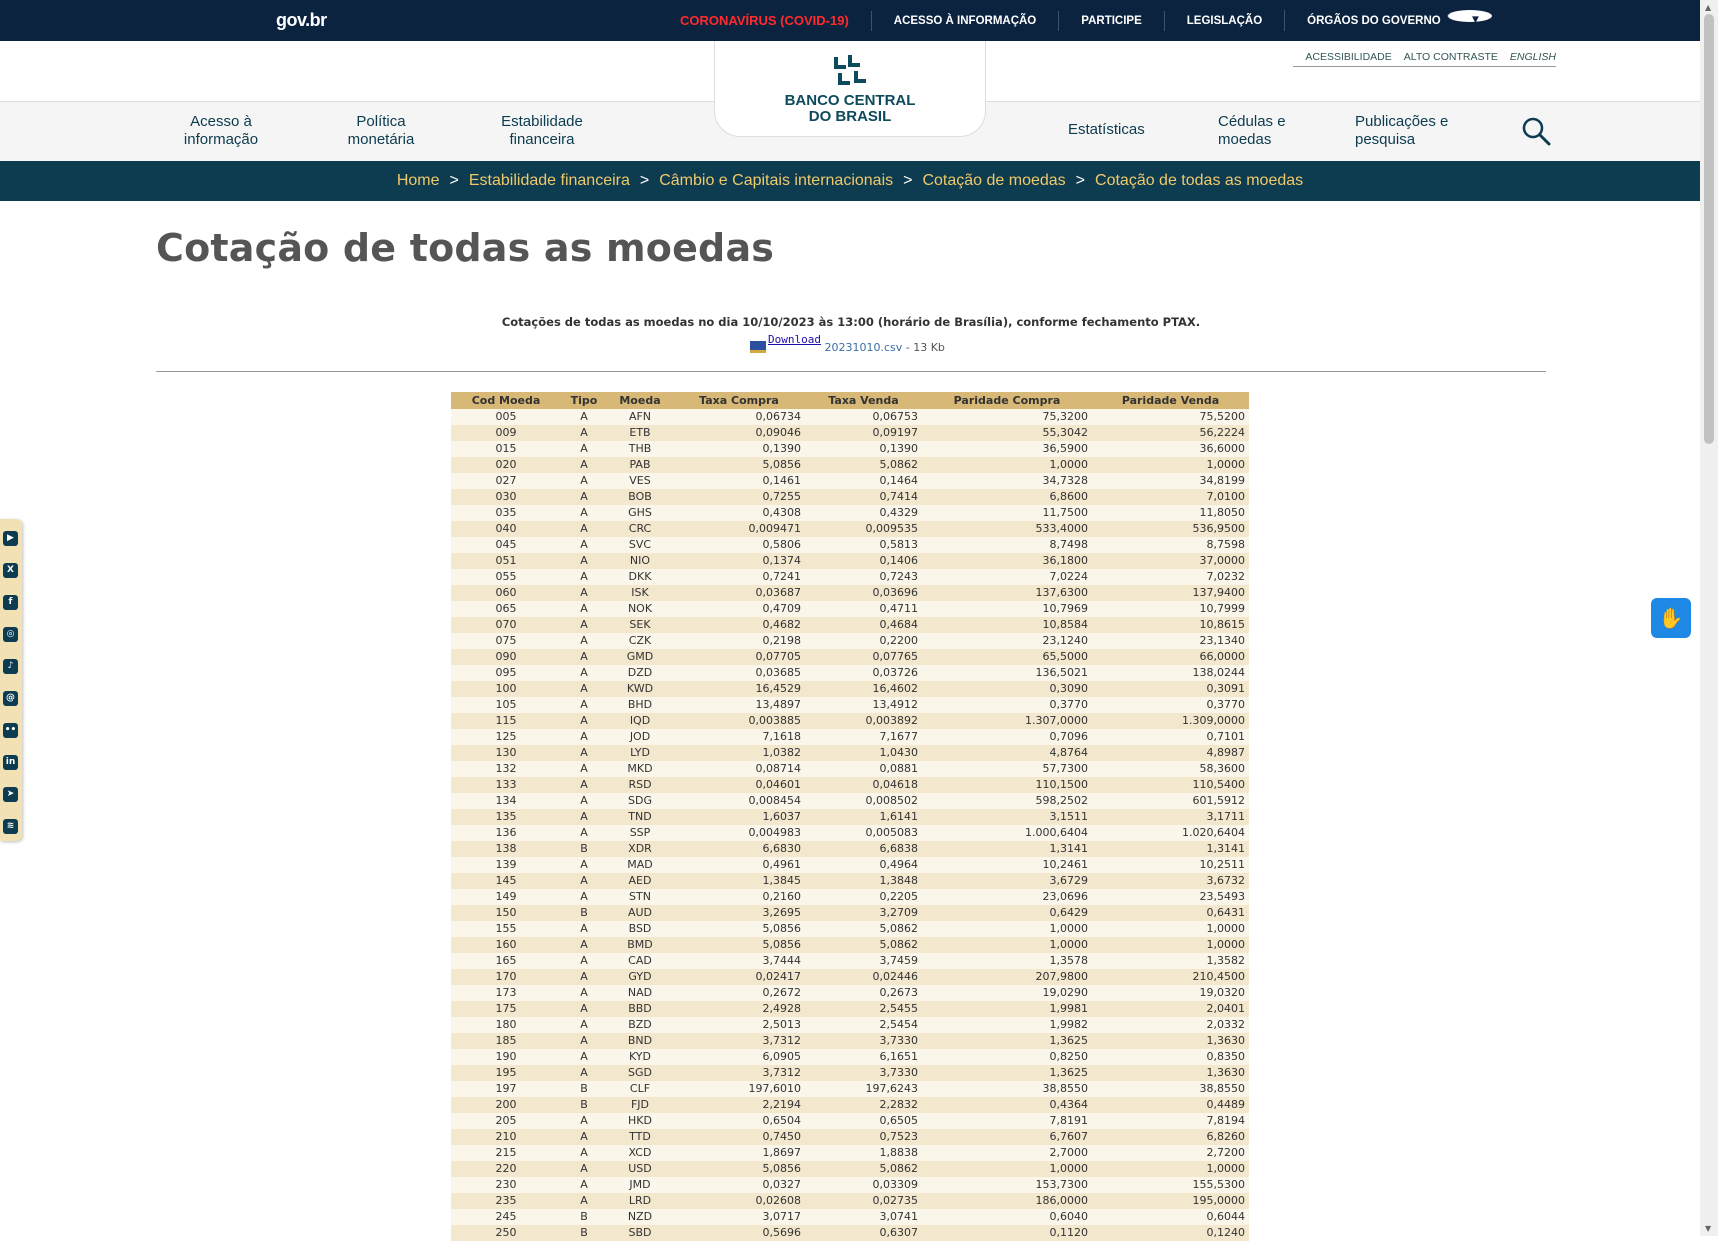 The image size is (1718, 1241). I want to click on breadcrumb-cotacao-todas: Cotação de todas as moedas, so click(1199, 181).